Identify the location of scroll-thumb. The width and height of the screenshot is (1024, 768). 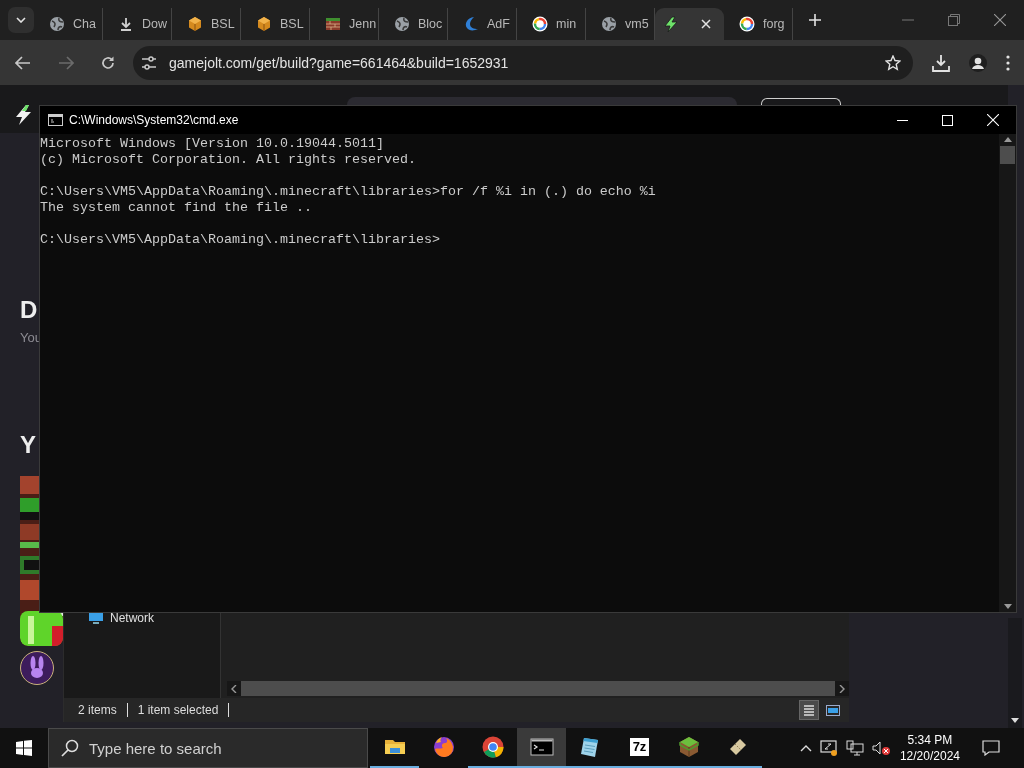
(1007, 155).